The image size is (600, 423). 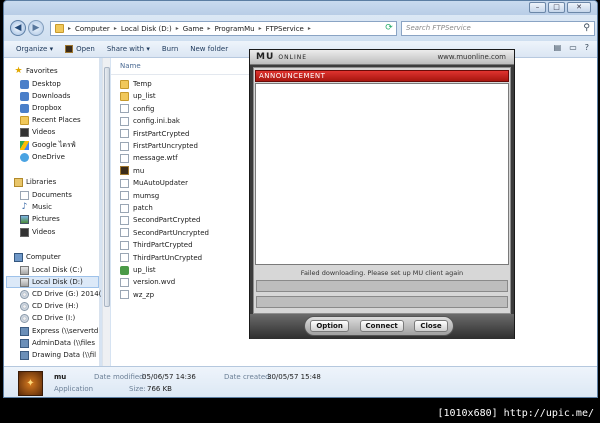 I want to click on dropbox-icon, so click(x=24, y=108).